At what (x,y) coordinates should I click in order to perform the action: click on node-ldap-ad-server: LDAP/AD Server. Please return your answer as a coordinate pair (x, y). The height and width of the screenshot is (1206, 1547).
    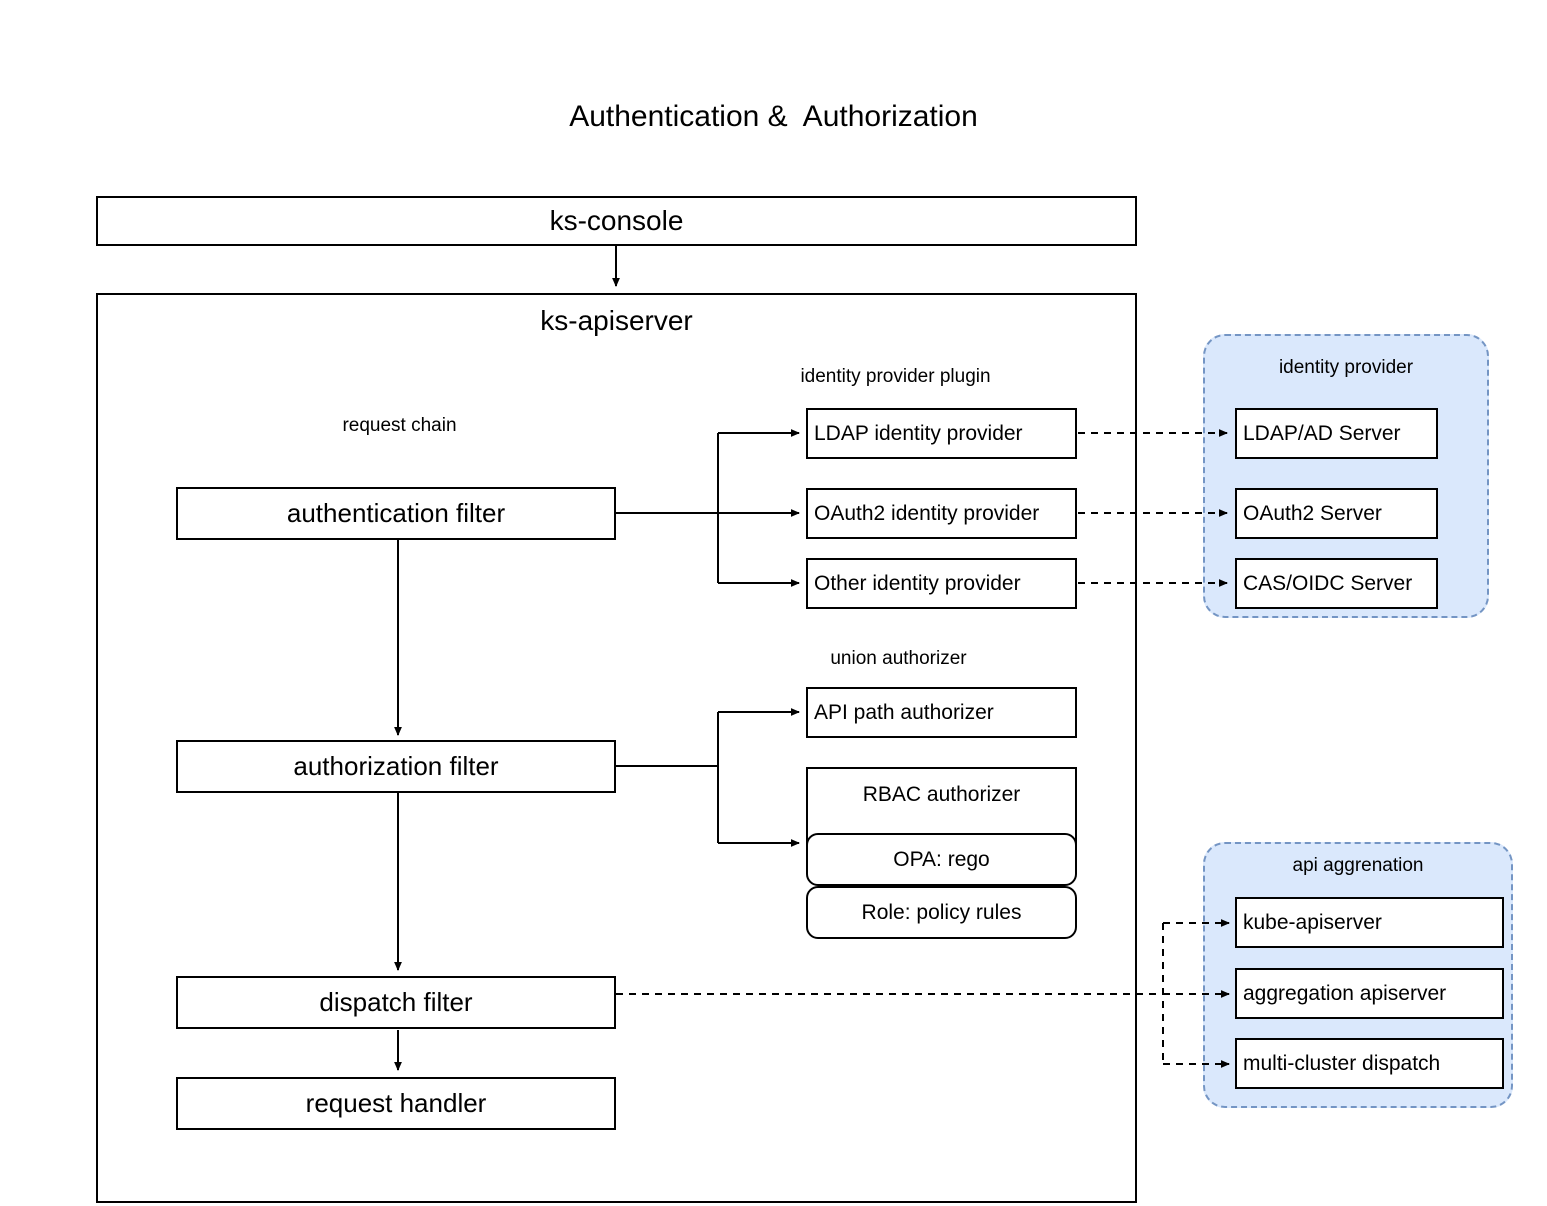
    Looking at the image, I should click on (1336, 433).